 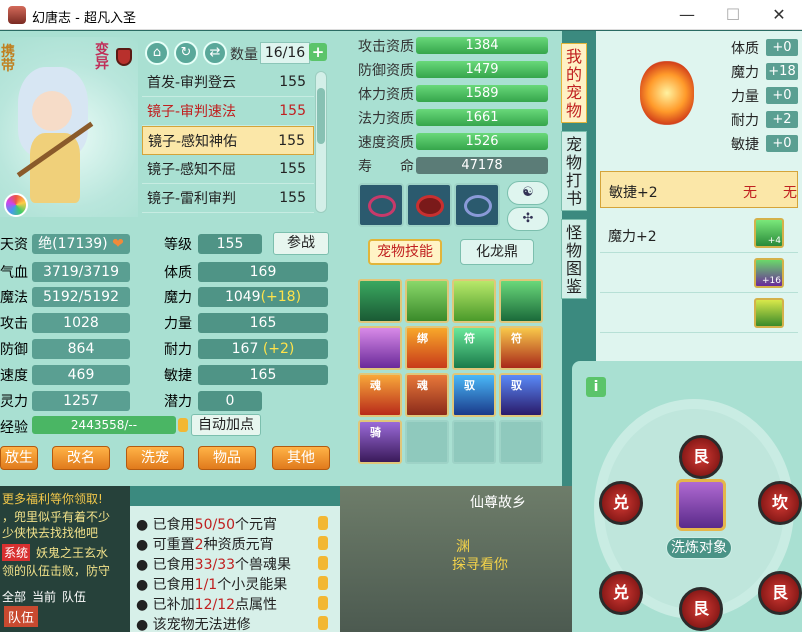 What do you see at coordinates (528, 219) in the screenshot?
I see `paw-icon: ✣` at bounding box center [528, 219].